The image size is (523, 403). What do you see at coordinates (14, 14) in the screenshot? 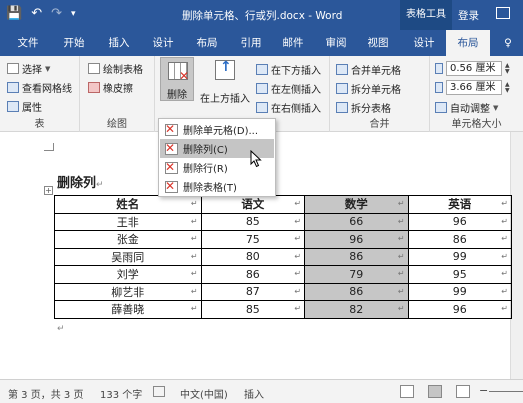
I see `save-icon: 💾` at bounding box center [14, 14].